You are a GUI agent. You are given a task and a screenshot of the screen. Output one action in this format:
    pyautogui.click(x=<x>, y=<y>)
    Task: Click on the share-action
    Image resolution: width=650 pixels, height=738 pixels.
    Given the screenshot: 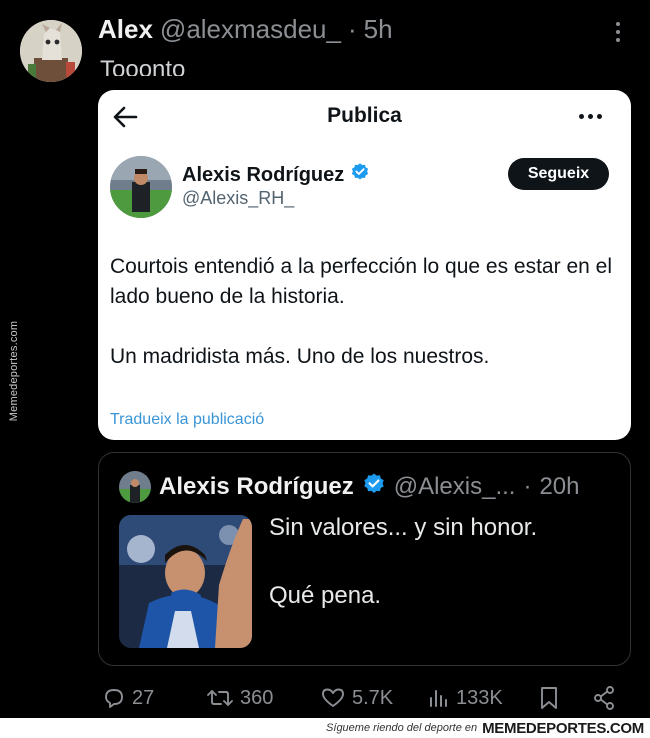 What is the action you would take?
    pyautogui.click(x=604, y=698)
    